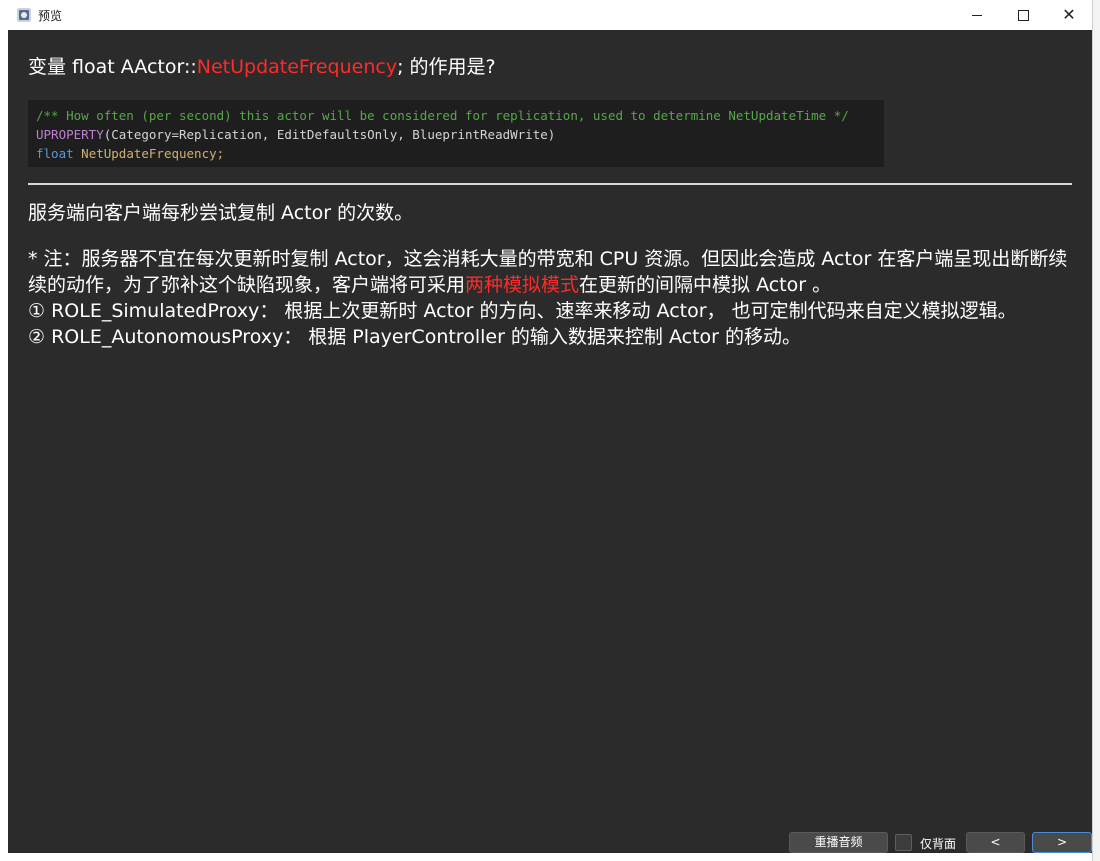  I want to click on close-icon: ✕, so click(1069, 14).